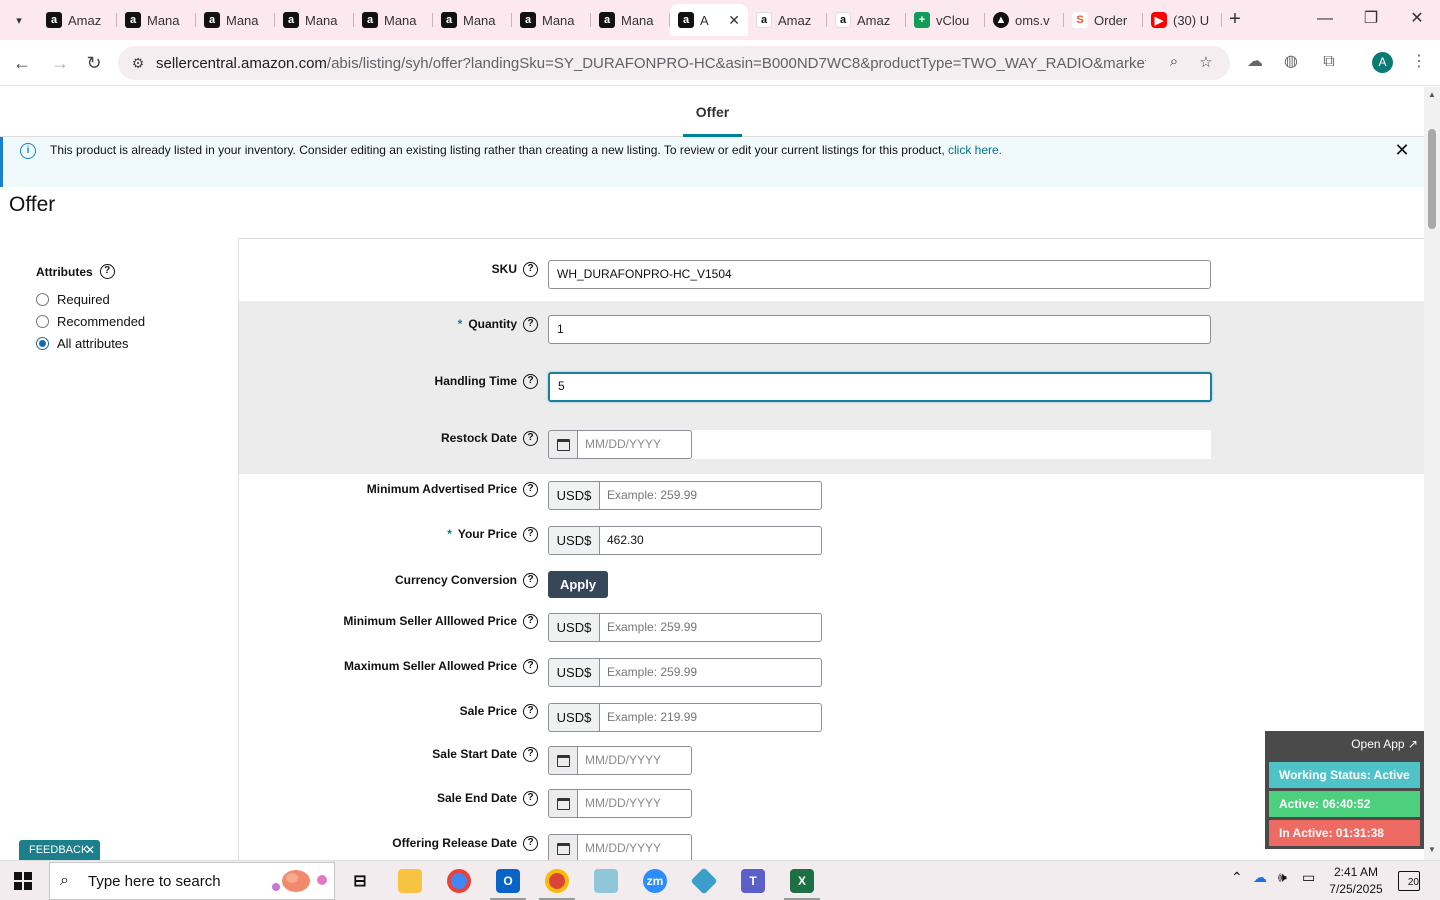  What do you see at coordinates (1260, 877) in the screenshot?
I see `onedrive-cloud-icon: ☁` at bounding box center [1260, 877].